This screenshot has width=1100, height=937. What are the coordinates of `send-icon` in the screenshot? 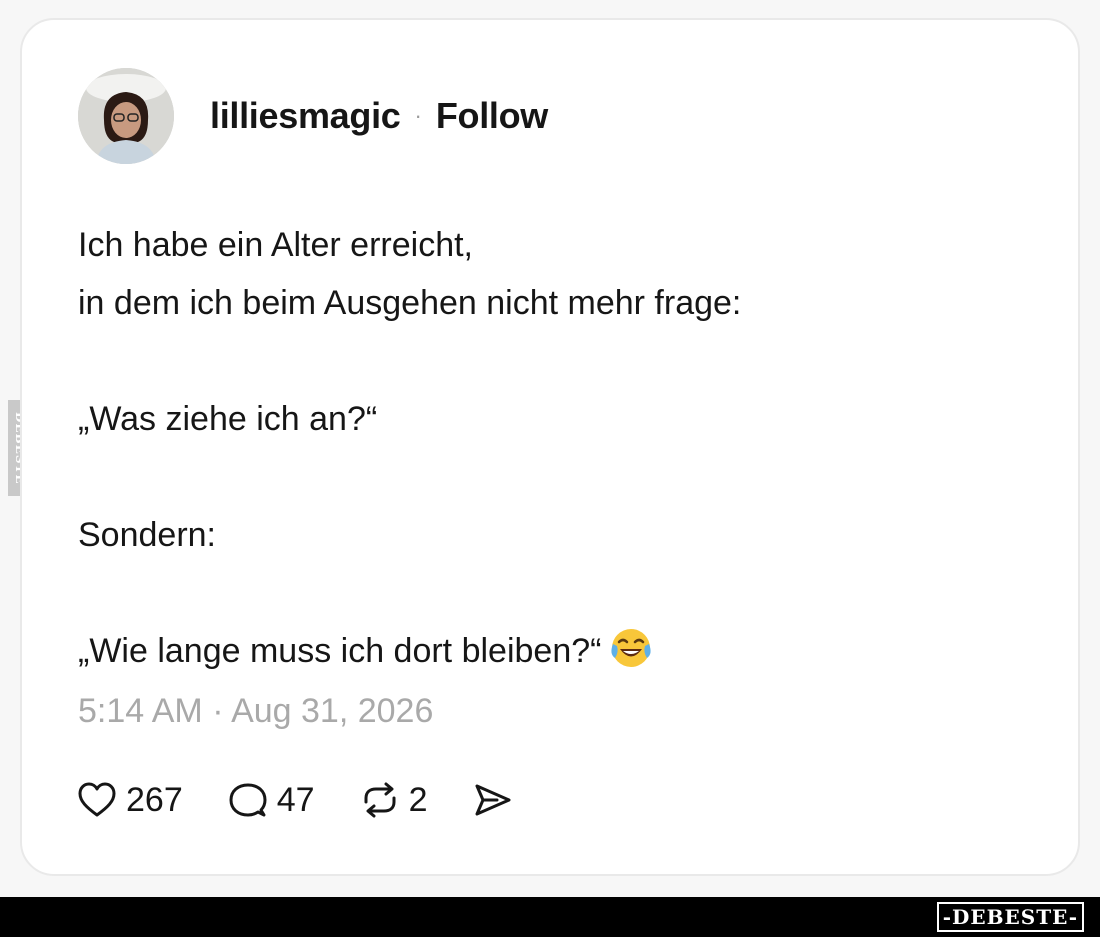 It's located at (493, 800).